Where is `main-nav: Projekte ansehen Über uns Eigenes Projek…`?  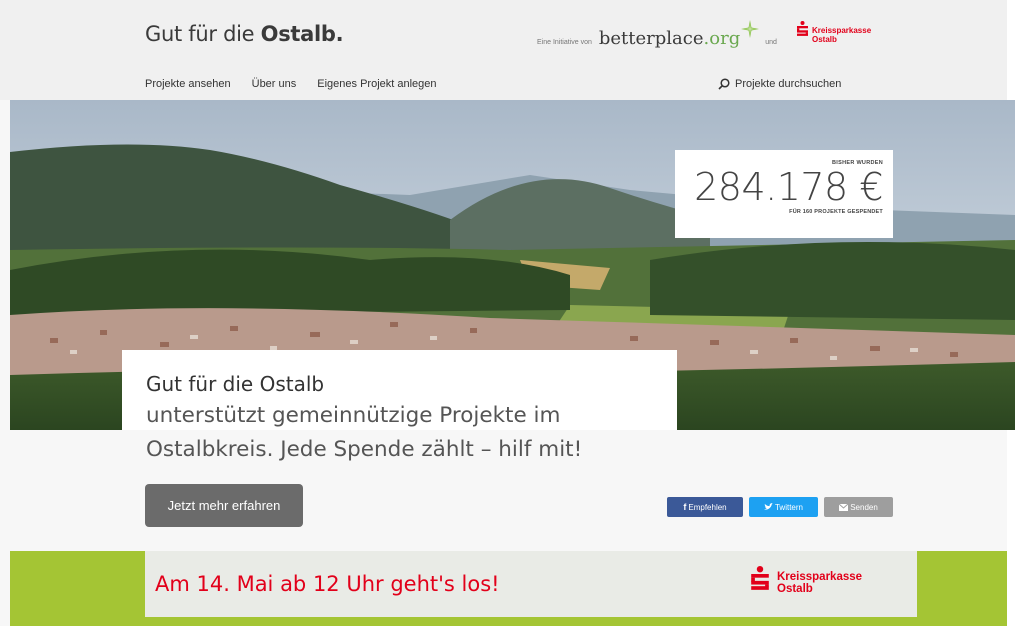
main-nav: Projekte ansehen Über uns Eigenes Projek… is located at coordinates (301, 84).